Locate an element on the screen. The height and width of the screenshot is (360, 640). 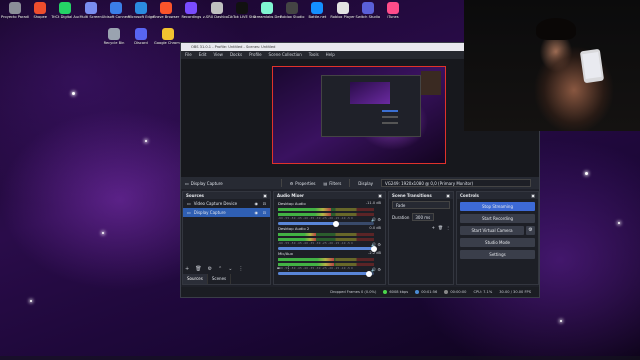
preview-canvas is located at coordinates (359, 115).